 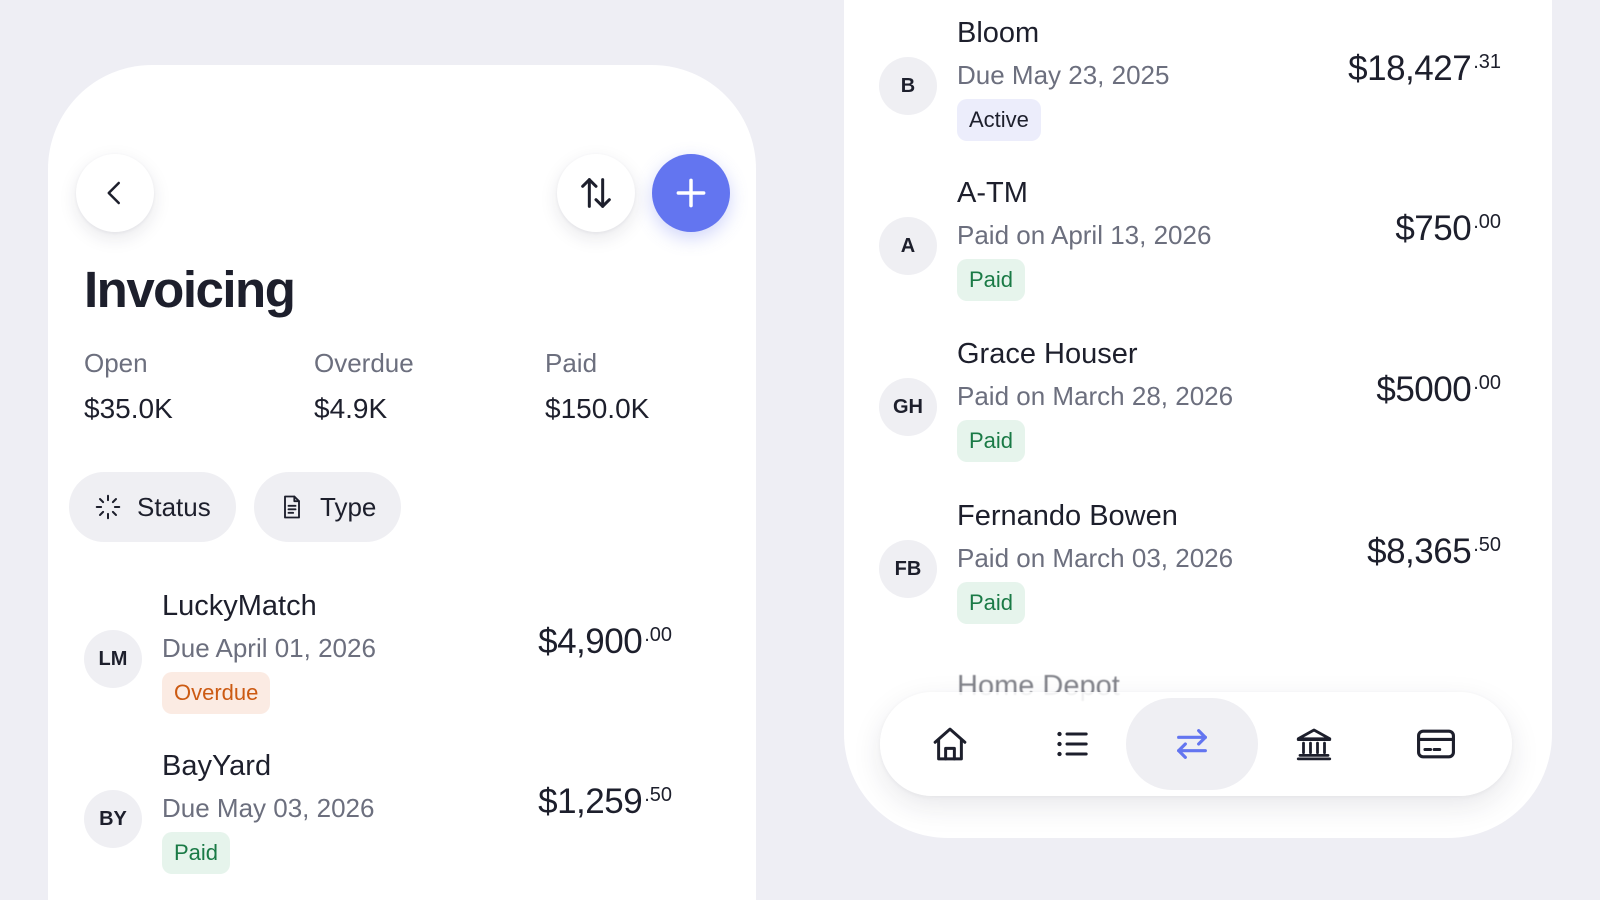 I want to click on invoice-amount: $4,900.00, so click(x=605, y=642).